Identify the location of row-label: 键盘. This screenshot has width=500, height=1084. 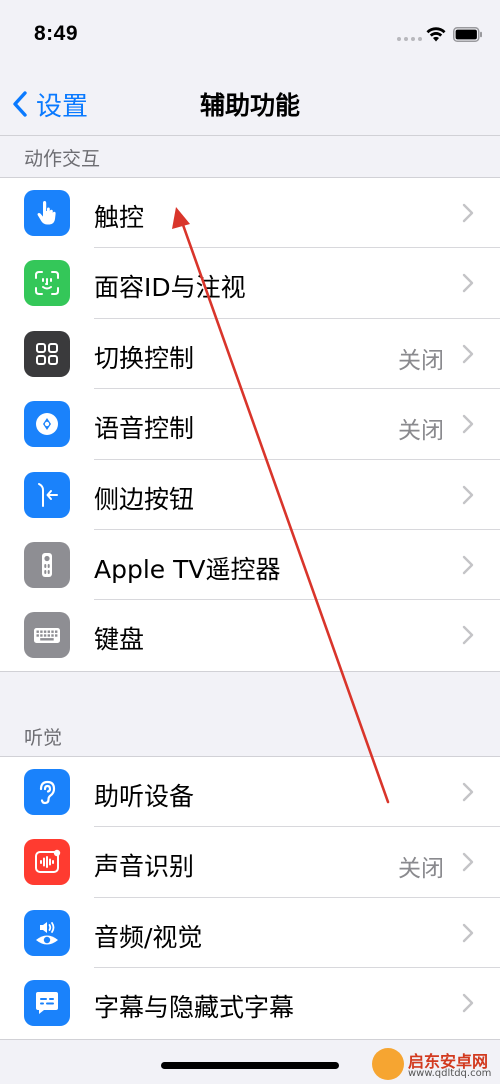
(119, 640).